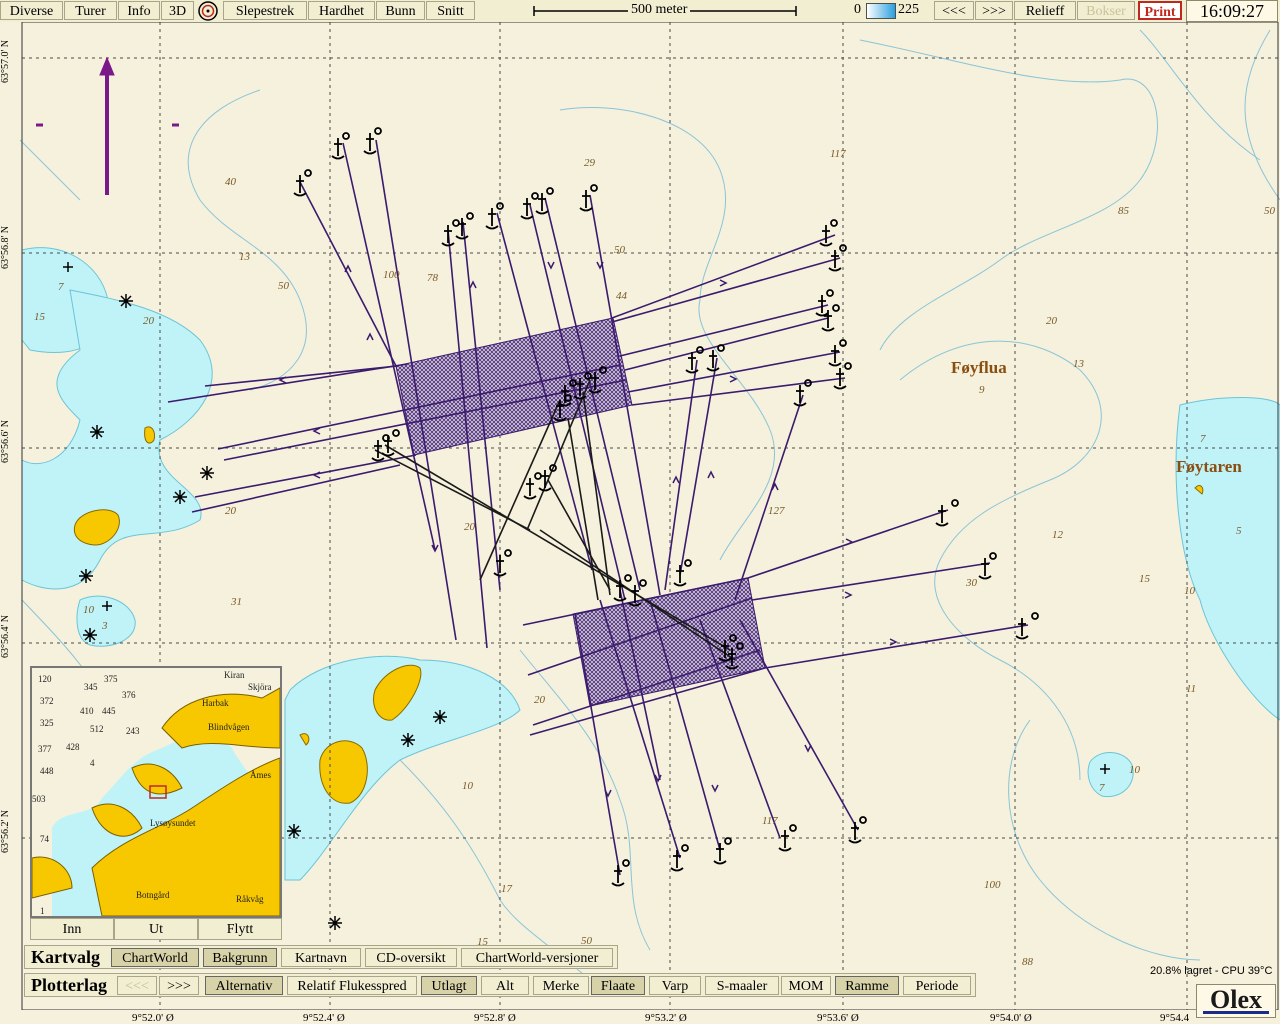 The height and width of the screenshot is (1024, 1280). I want to click on ramme-button: Ramme, so click(867, 985).